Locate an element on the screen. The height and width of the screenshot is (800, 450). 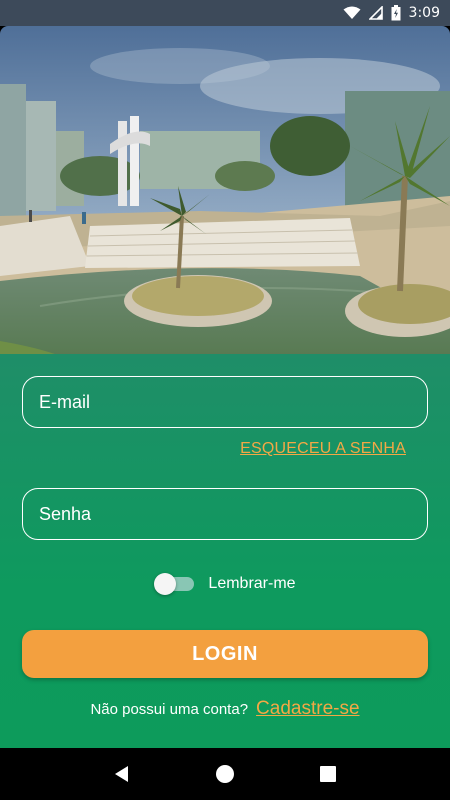
toggle-thumb is located at coordinates (165, 584).